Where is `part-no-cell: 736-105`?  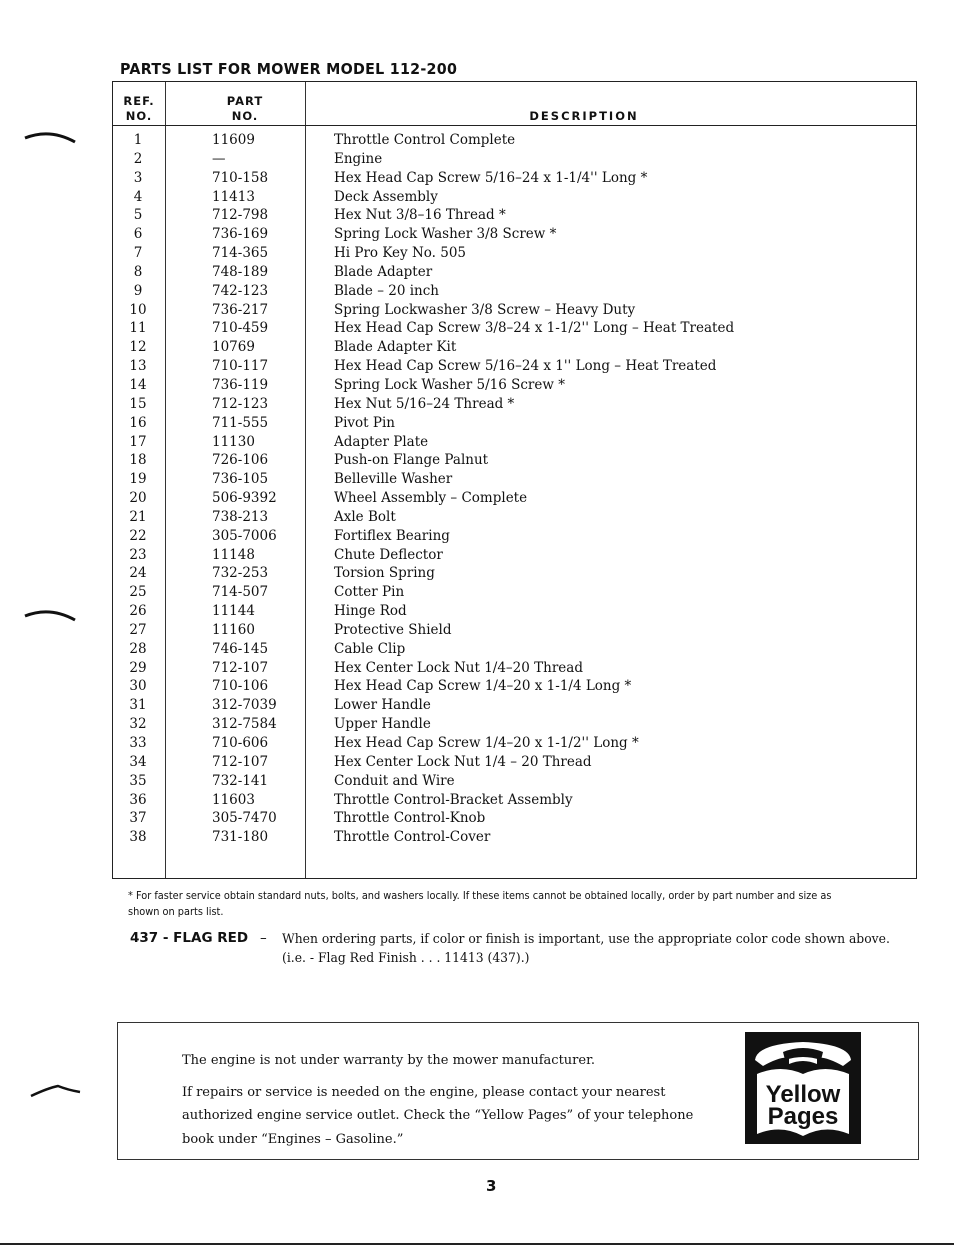 part-no-cell: 736-105 is located at coordinates (240, 479).